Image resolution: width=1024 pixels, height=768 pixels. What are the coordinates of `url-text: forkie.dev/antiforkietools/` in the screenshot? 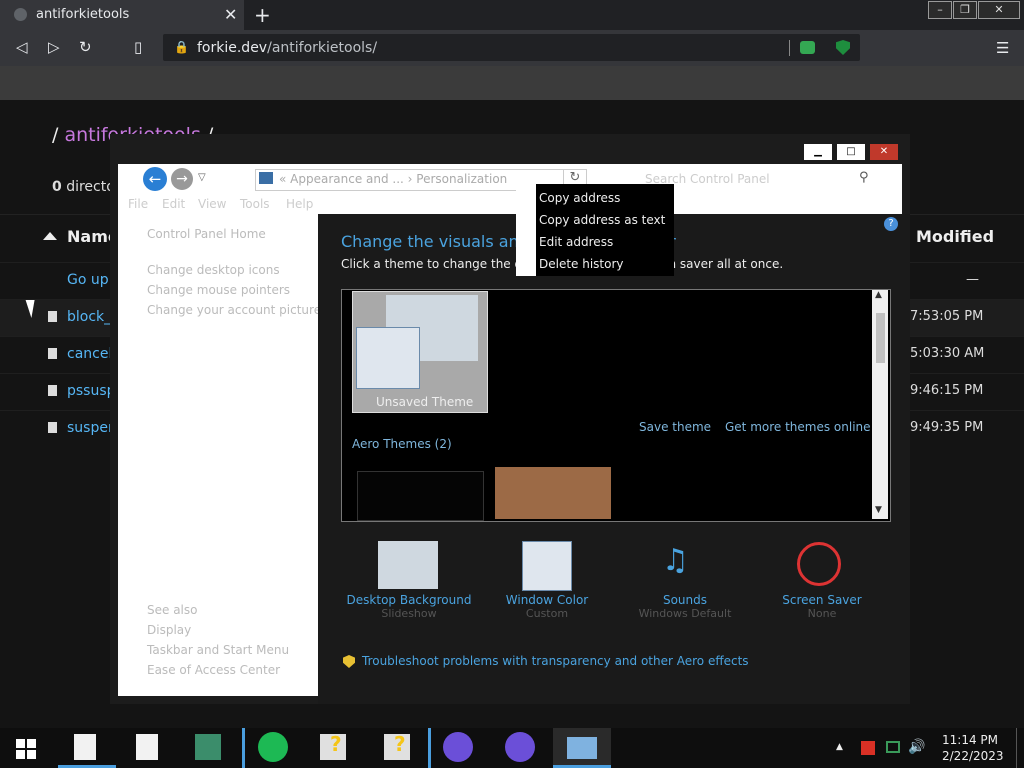 It's located at (287, 48).